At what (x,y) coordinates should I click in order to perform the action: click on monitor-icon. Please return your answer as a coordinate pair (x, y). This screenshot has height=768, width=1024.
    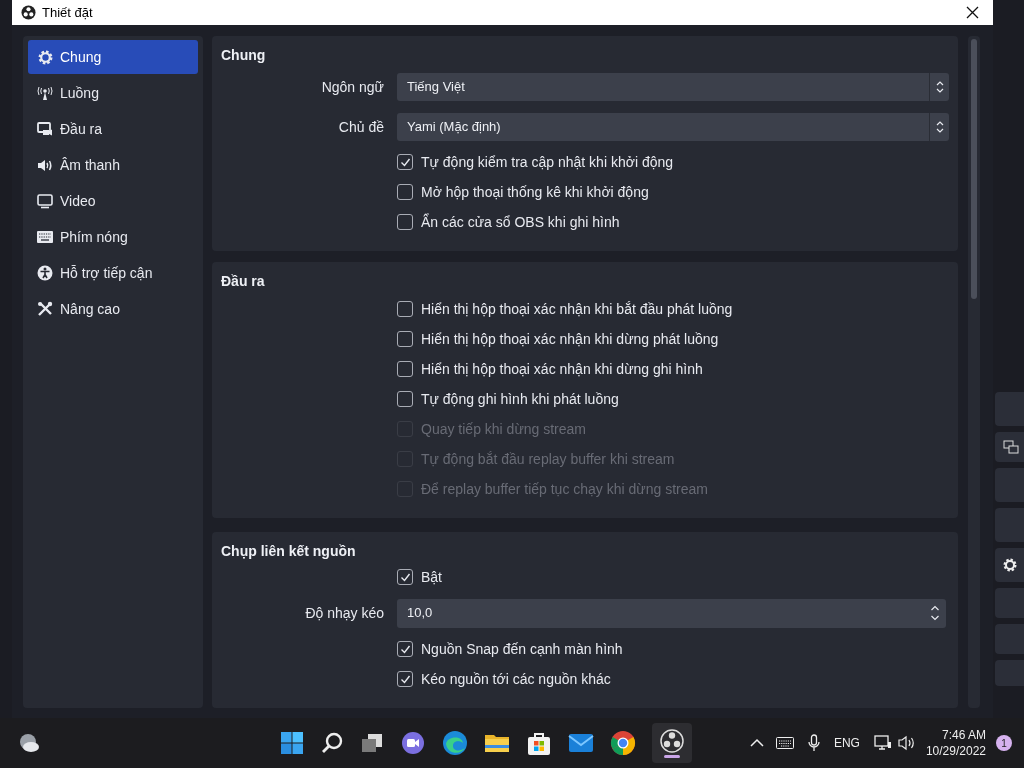
    Looking at the image, I should click on (45, 201).